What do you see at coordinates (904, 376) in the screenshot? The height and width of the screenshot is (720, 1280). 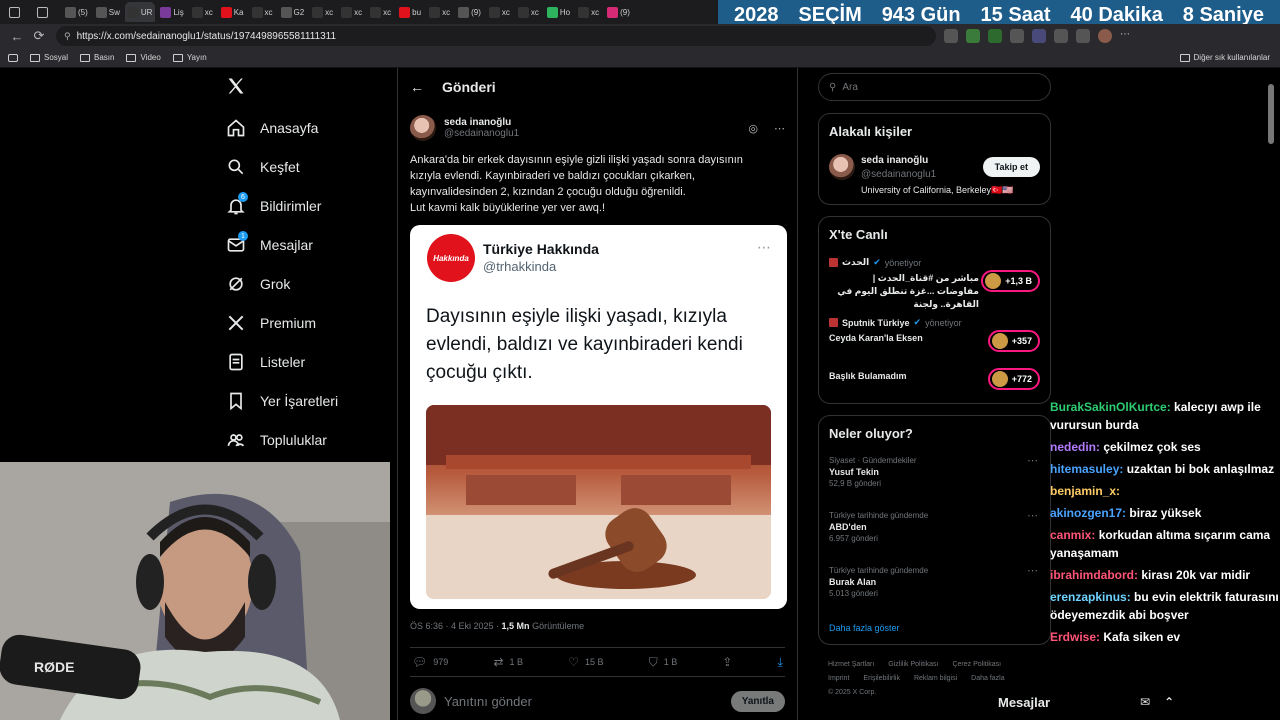 I see `live-title: Başlık Bulamadım` at bounding box center [904, 376].